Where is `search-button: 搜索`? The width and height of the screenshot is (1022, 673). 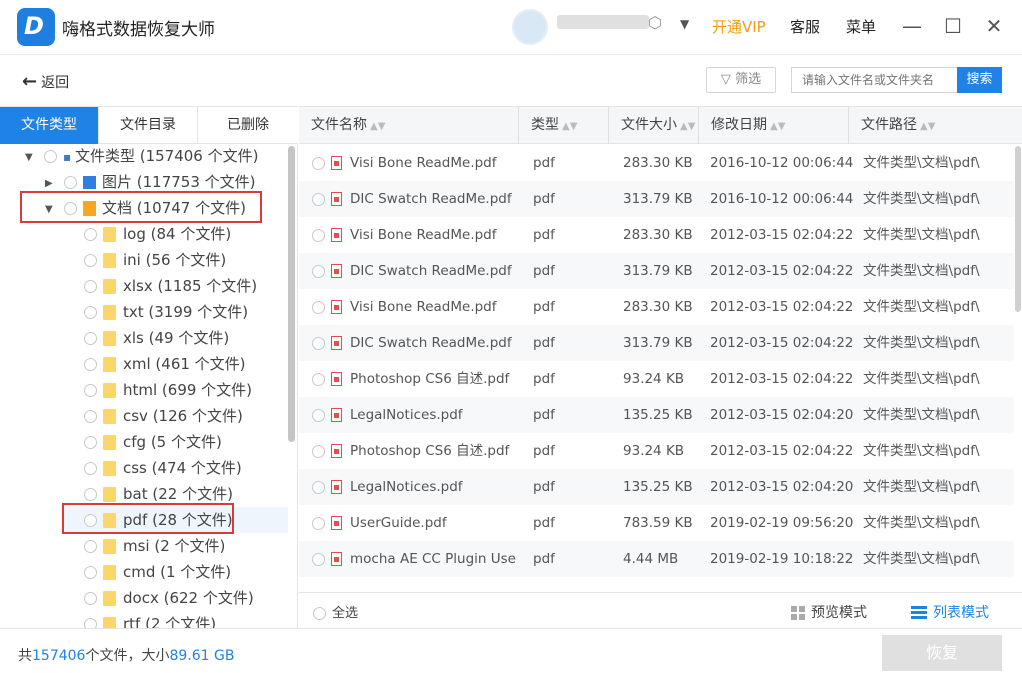
search-button: 搜索 is located at coordinates (979, 80).